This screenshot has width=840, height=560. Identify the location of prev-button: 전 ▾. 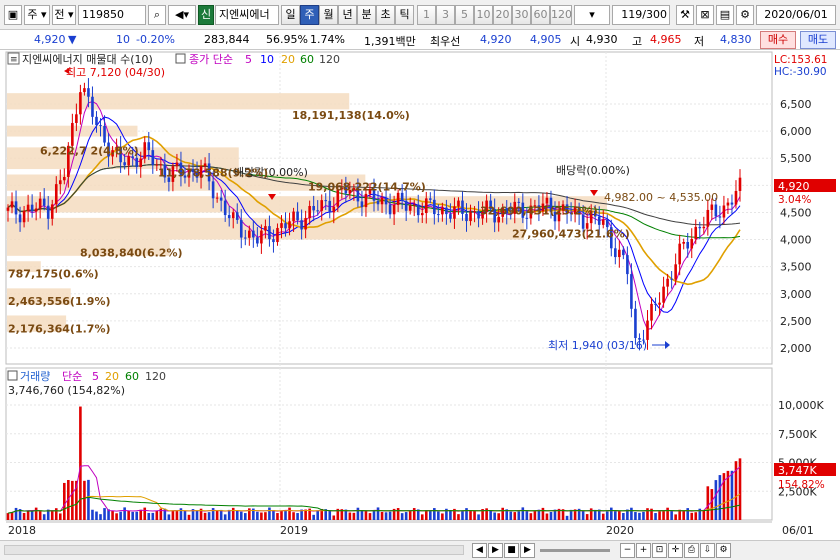
(64, 15).